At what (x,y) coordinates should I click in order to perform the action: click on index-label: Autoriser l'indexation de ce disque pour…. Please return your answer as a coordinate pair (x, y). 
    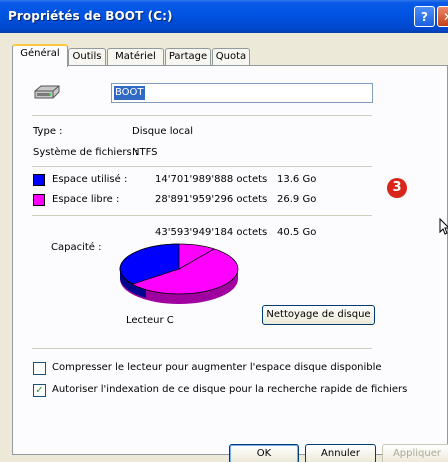
    Looking at the image, I should click on (230, 389).